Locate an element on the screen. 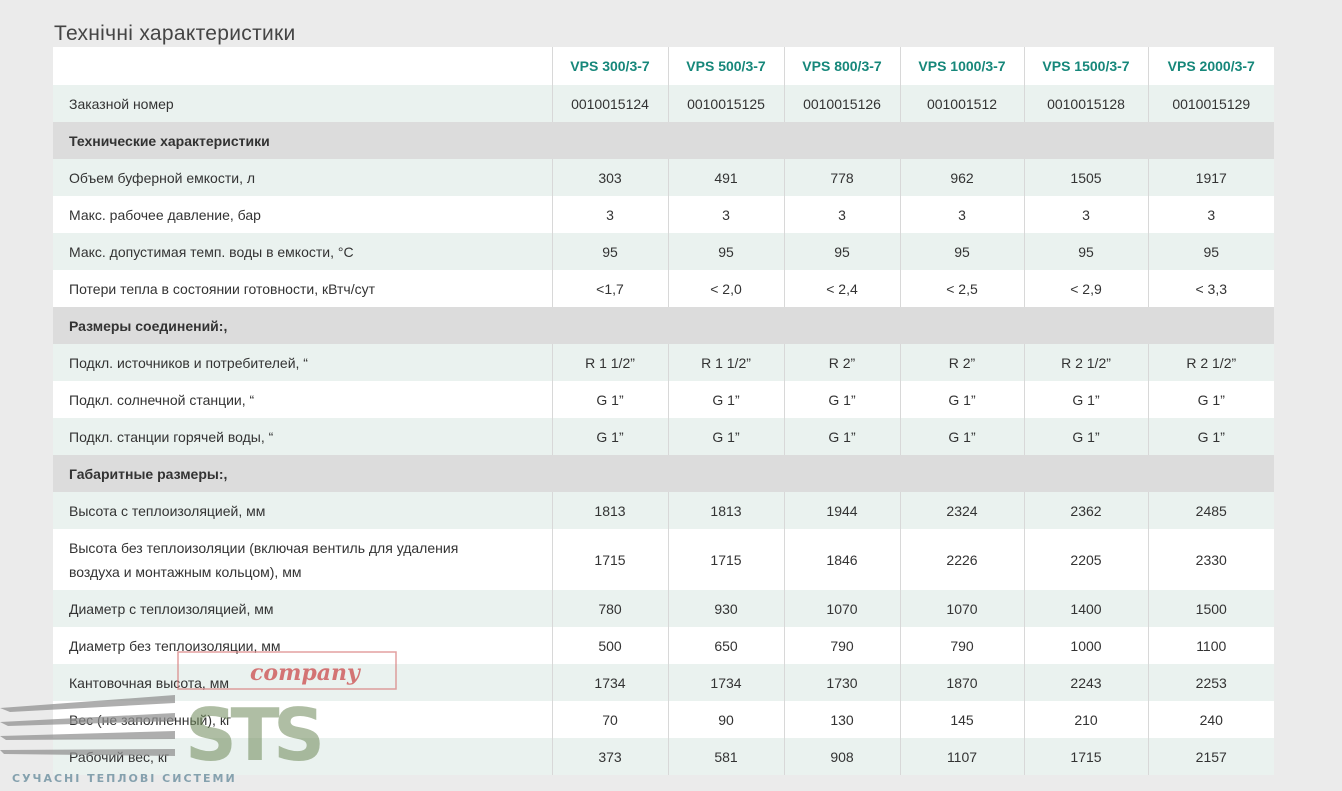  cell-value: 1813 is located at coordinates (609, 510).